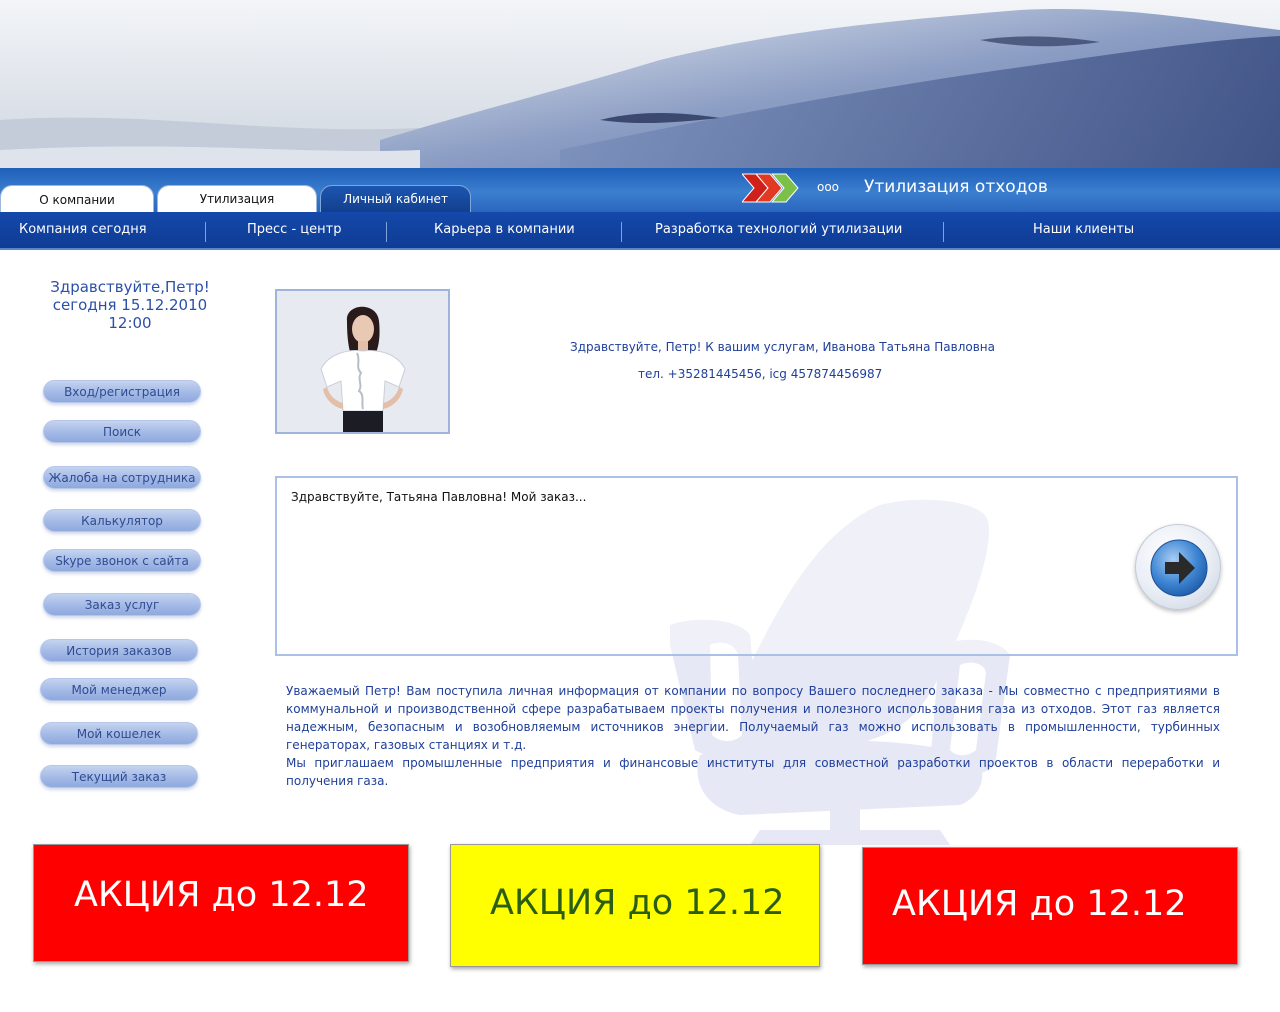  I want to click on brand-prefix: ооо, so click(828, 187).